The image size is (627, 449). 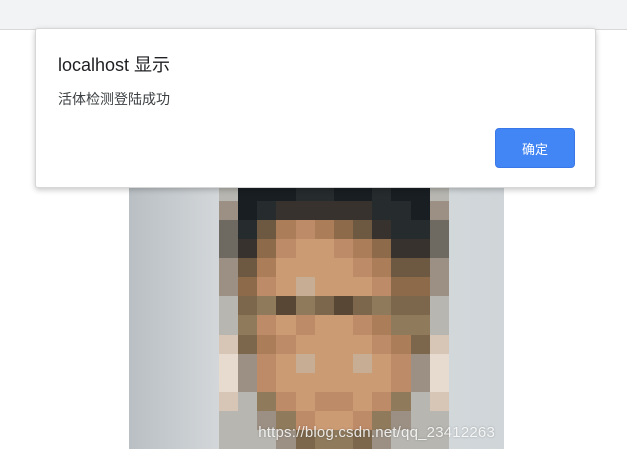 I want to click on watermark-text: https://blog.csdn.net/qq_23412263, so click(x=376, y=432).